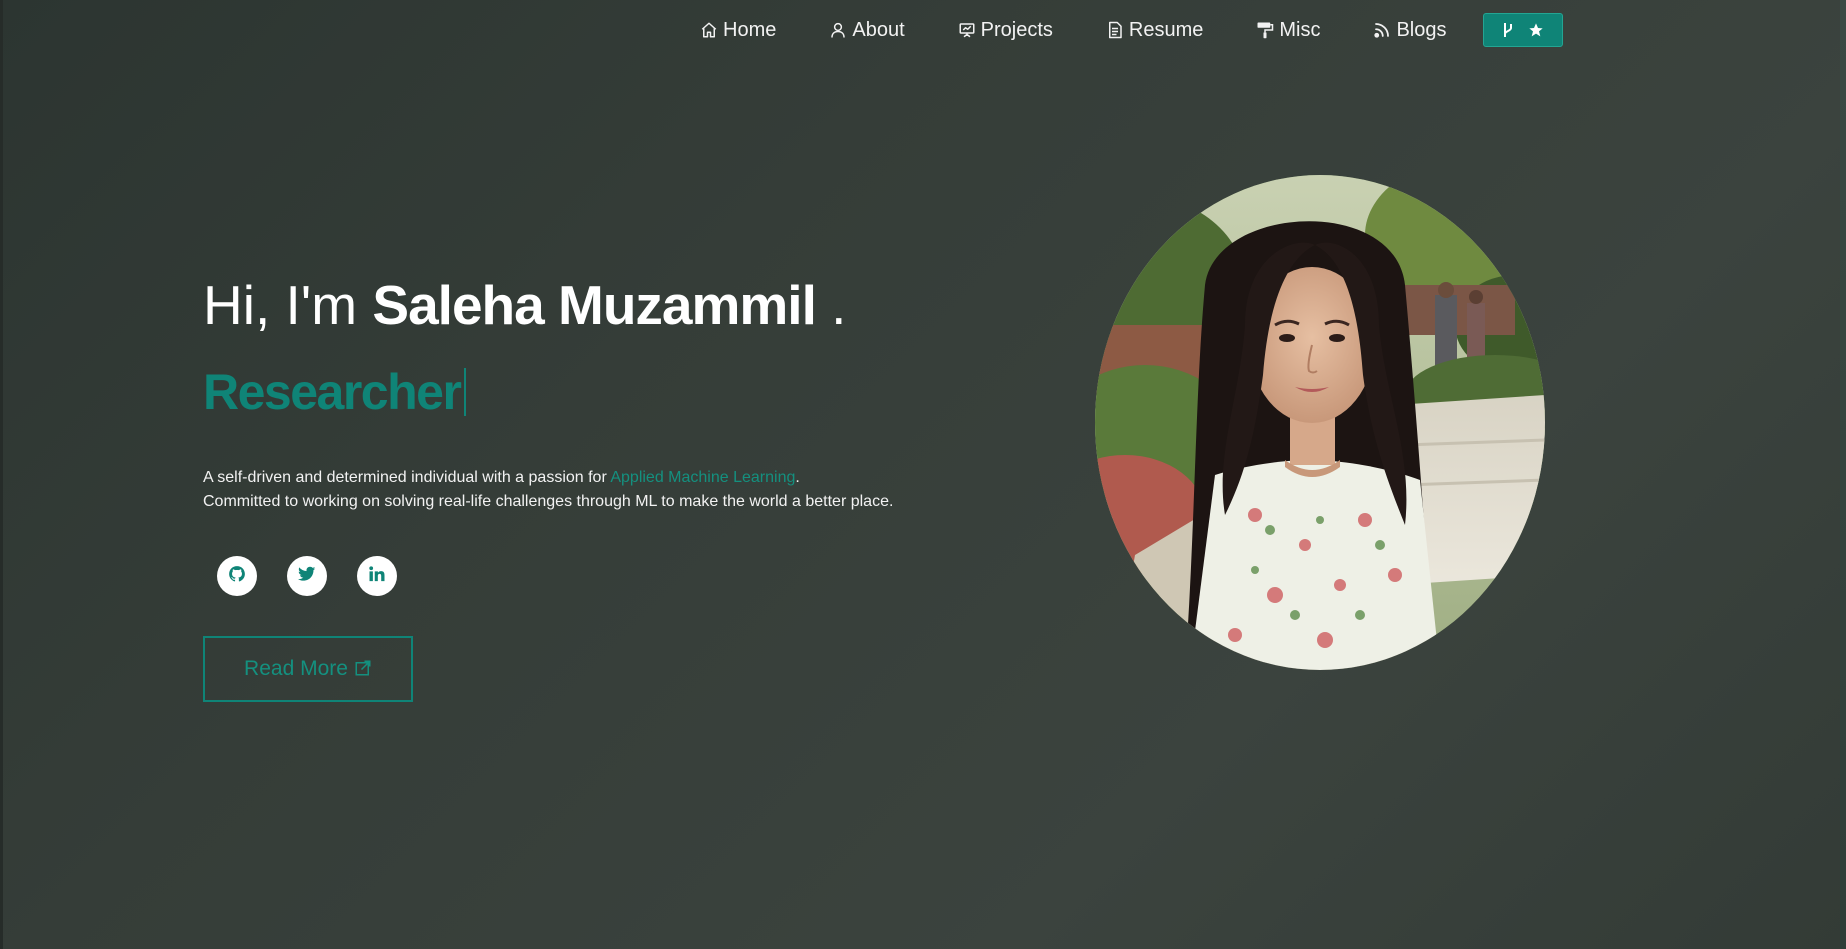 The width and height of the screenshot is (1846, 949). What do you see at coordinates (1421, 29) in the screenshot?
I see `nav-label-blogs: Blogs` at bounding box center [1421, 29].